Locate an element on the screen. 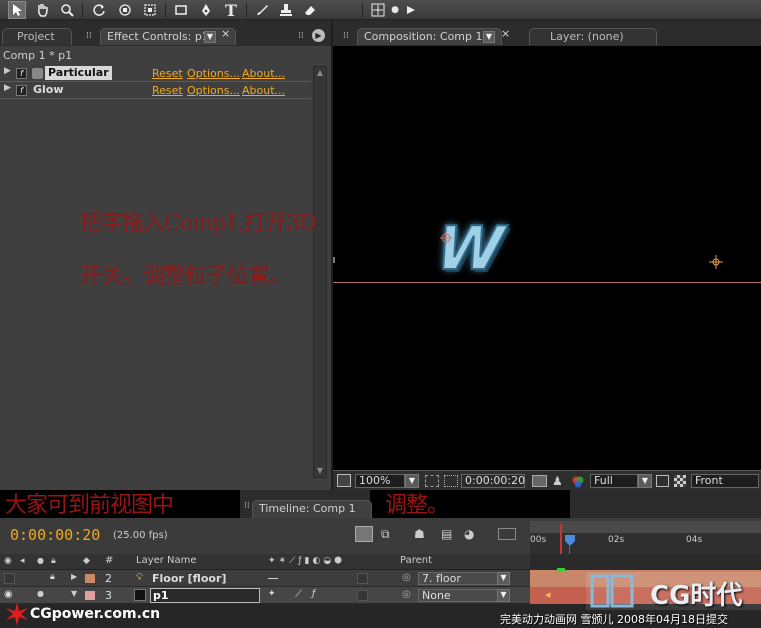 Image resolution: width=761 pixels, height=628 pixels. effect-panel-scrollbar: ▲ ▼ is located at coordinates (320, 272).